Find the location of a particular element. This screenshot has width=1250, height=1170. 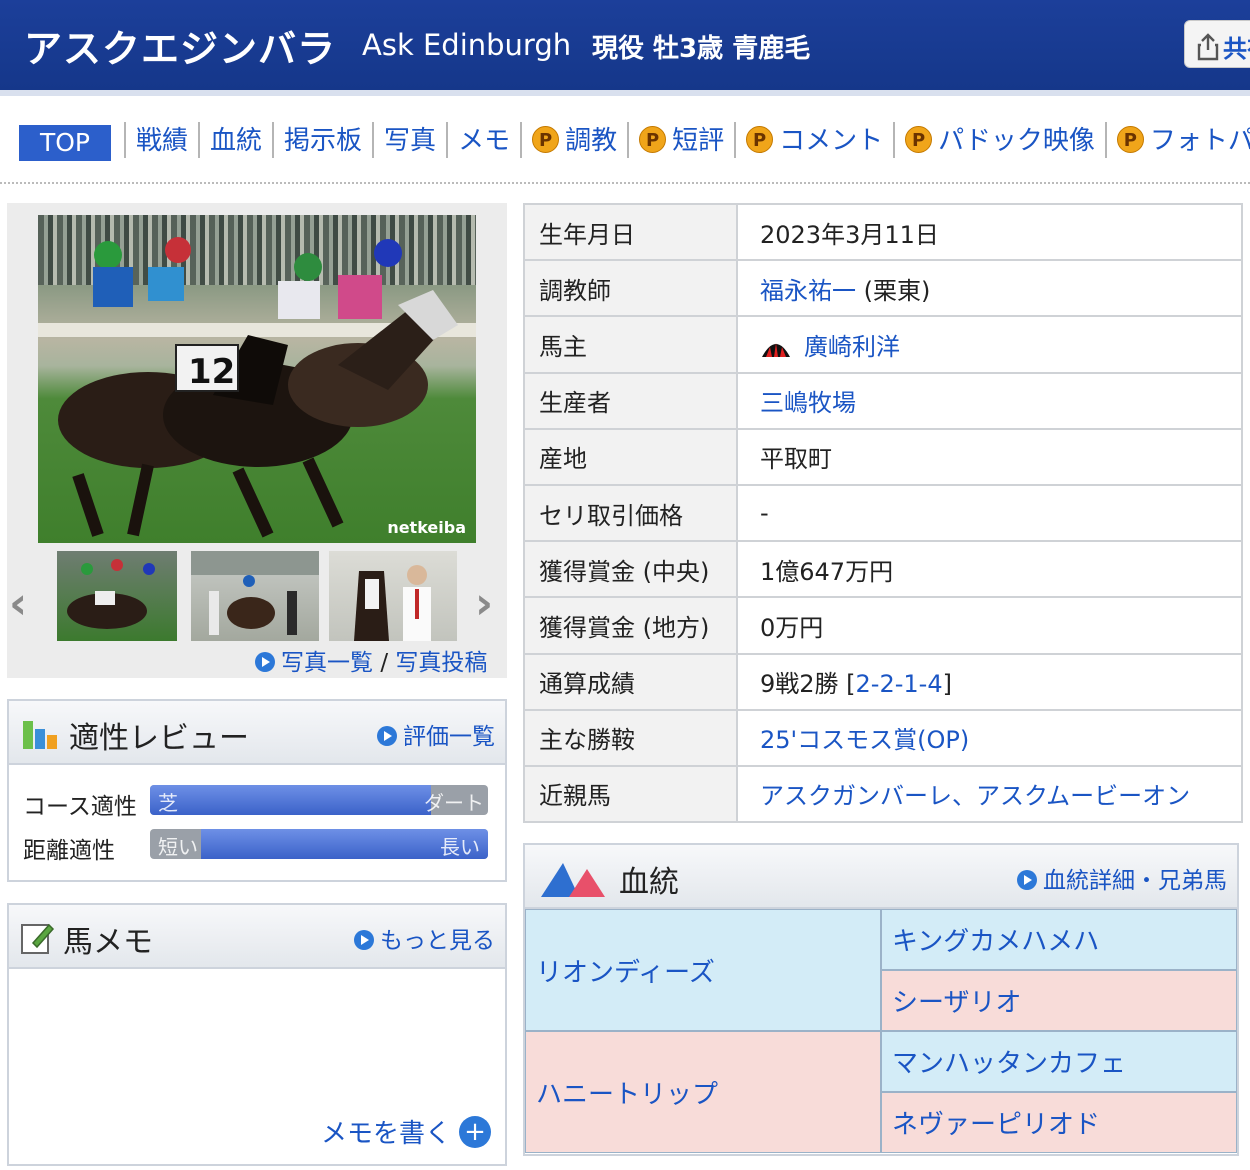

distance-aptitude-label: 距離適性 is located at coordinates (69, 851).